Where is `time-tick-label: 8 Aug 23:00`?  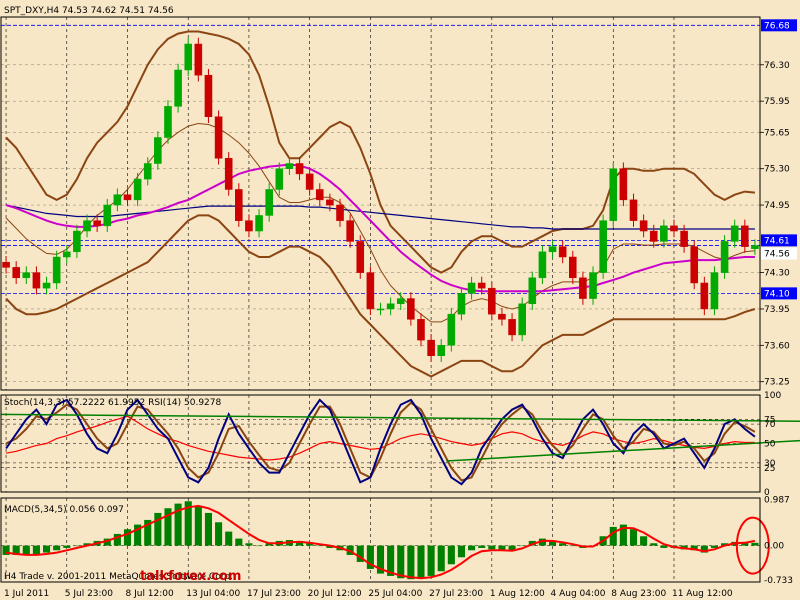 time-tick-label: 8 Aug 23:00 is located at coordinates (638, 594).